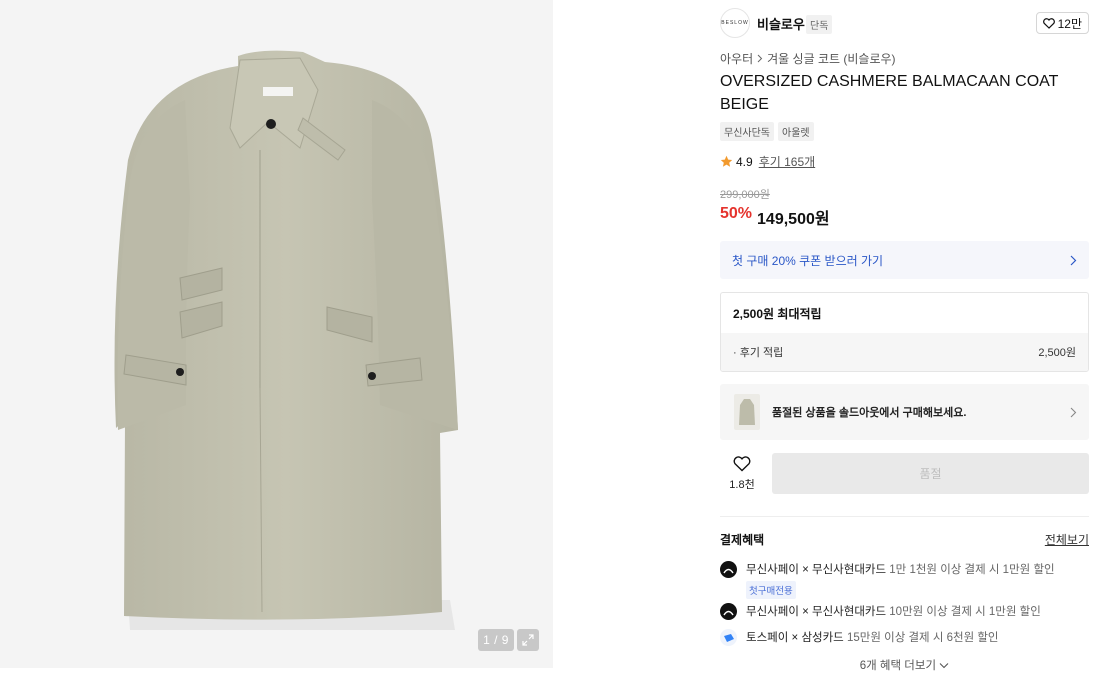  Describe the element at coordinates (528, 640) in the screenshot. I see `expand-icon` at that location.